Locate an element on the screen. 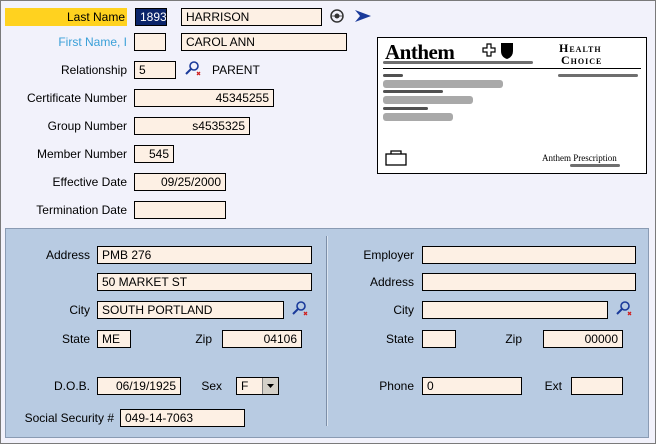 Image resolution: width=656 pixels, height=444 pixels. search-icon is located at coordinates (193, 70).